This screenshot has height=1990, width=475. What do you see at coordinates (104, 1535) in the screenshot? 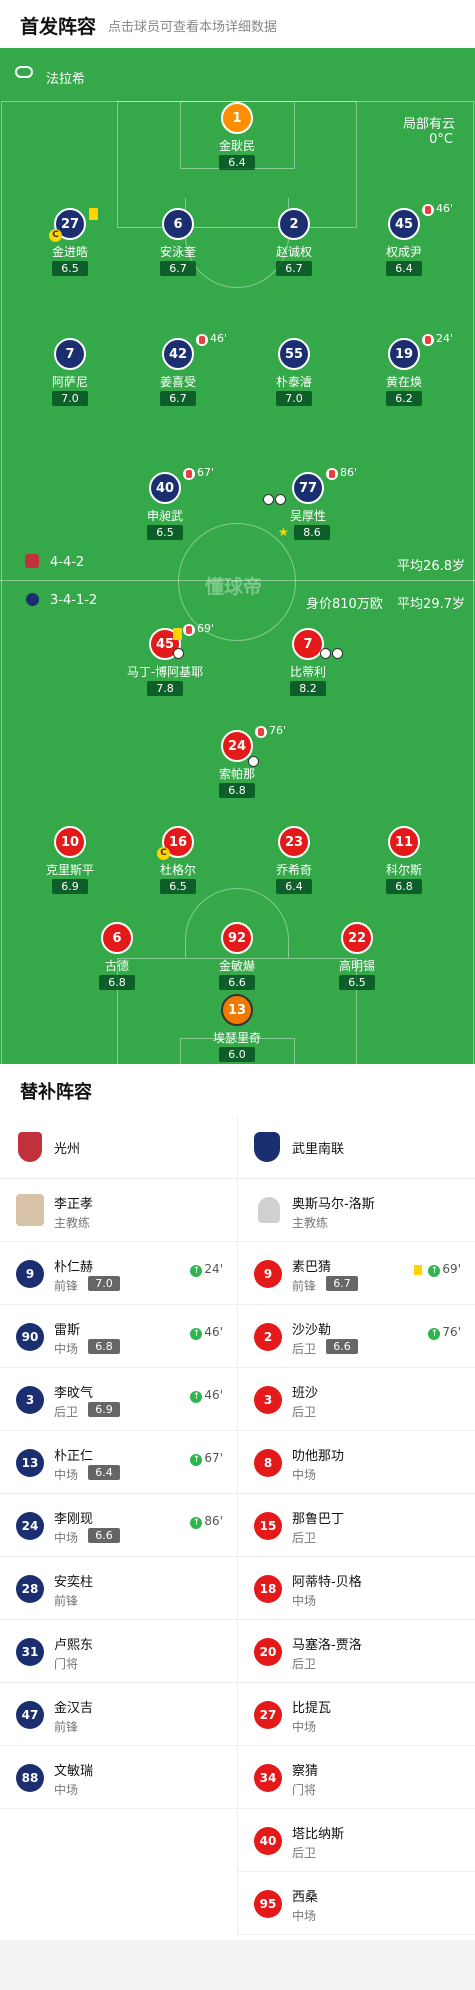
I see `sub-rating: 6.6` at bounding box center [104, 1535].